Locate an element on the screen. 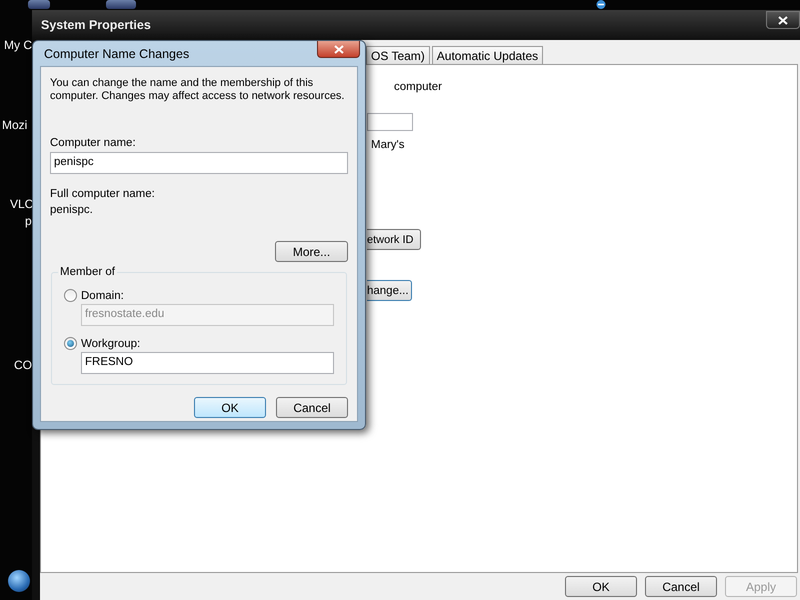  field-label: Full computer name: is located at coordinates (103, 194).